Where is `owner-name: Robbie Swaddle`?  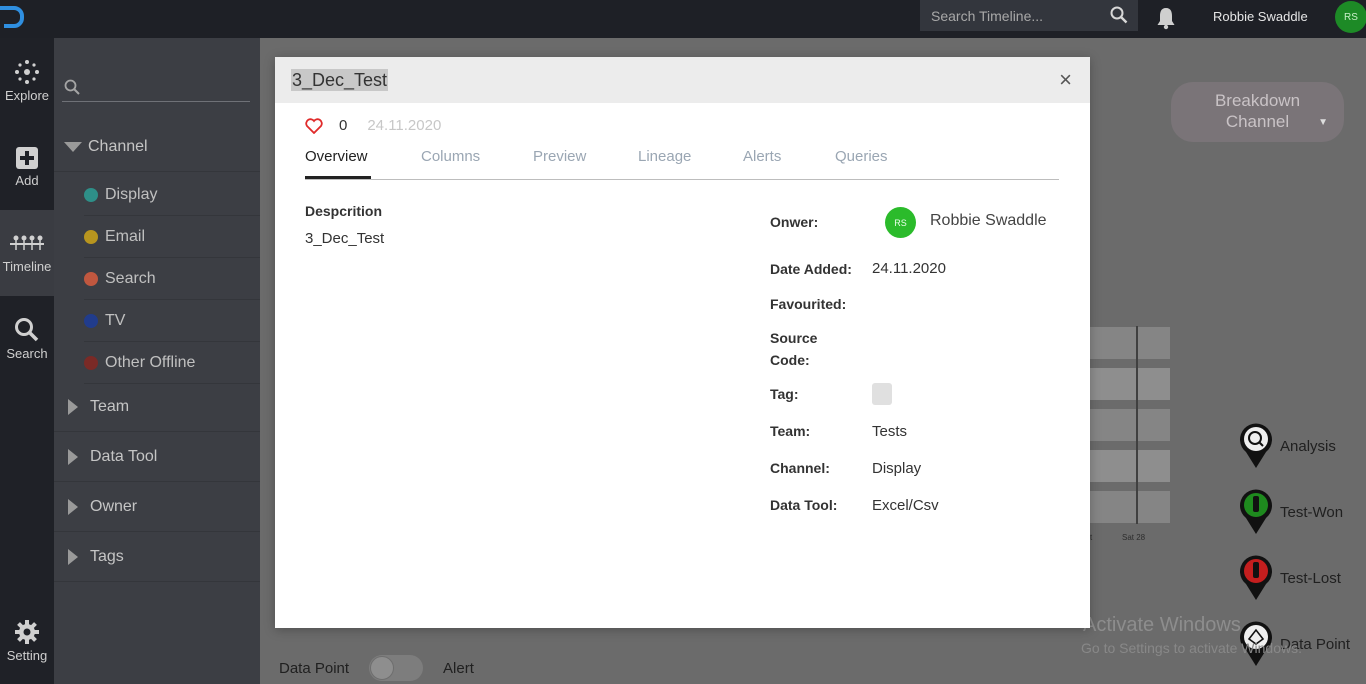 owner-name: Robbie Swaddle is located at coordinates (988, 220).